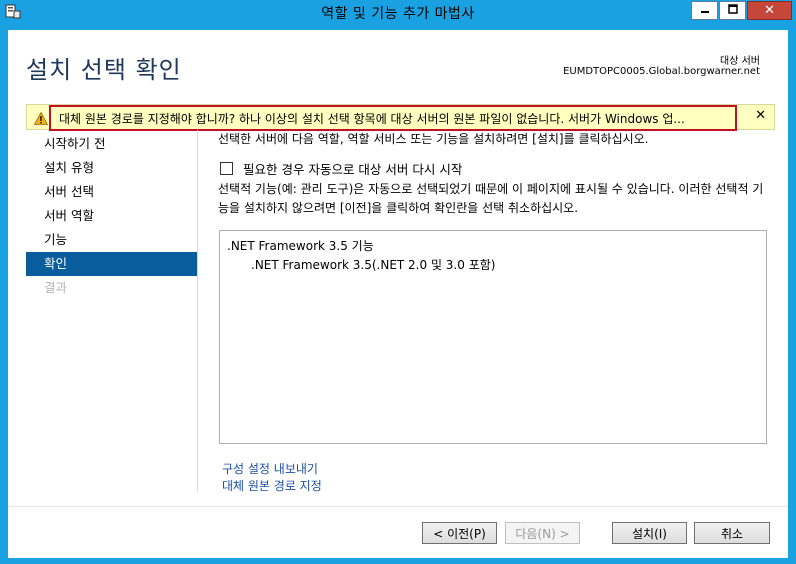 The image size is (796, 564). Describe the element at coordinates (760, 115) in the screenshot. I see `warning-close-button: ✕` at that location.